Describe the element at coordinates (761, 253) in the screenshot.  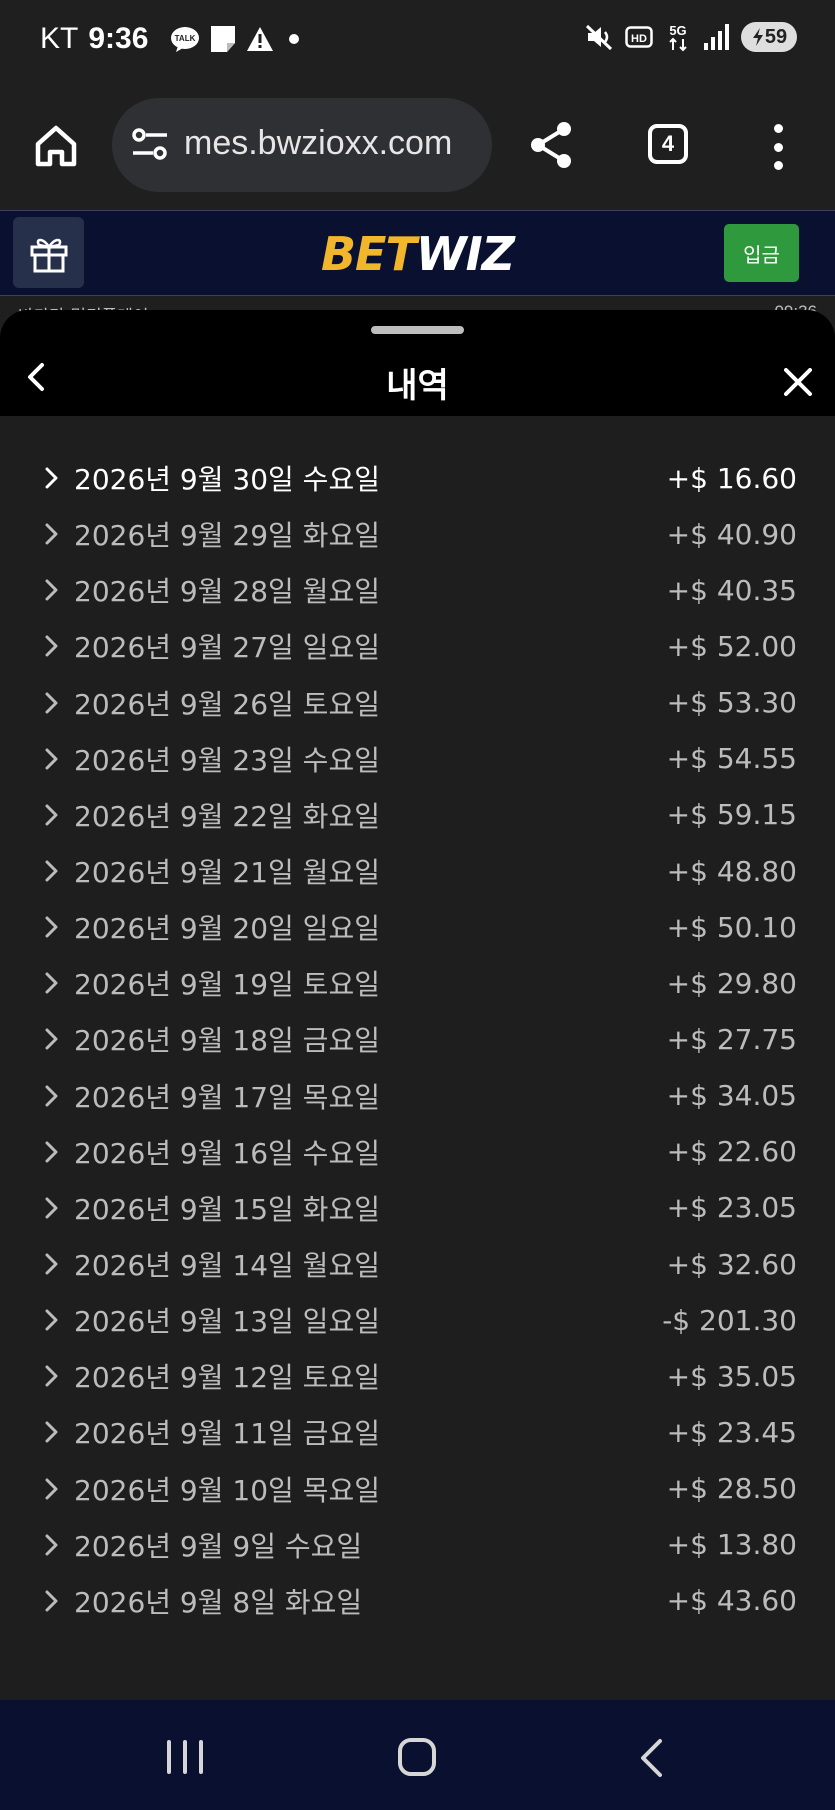
I see `deposit-button: 입금` at that location.